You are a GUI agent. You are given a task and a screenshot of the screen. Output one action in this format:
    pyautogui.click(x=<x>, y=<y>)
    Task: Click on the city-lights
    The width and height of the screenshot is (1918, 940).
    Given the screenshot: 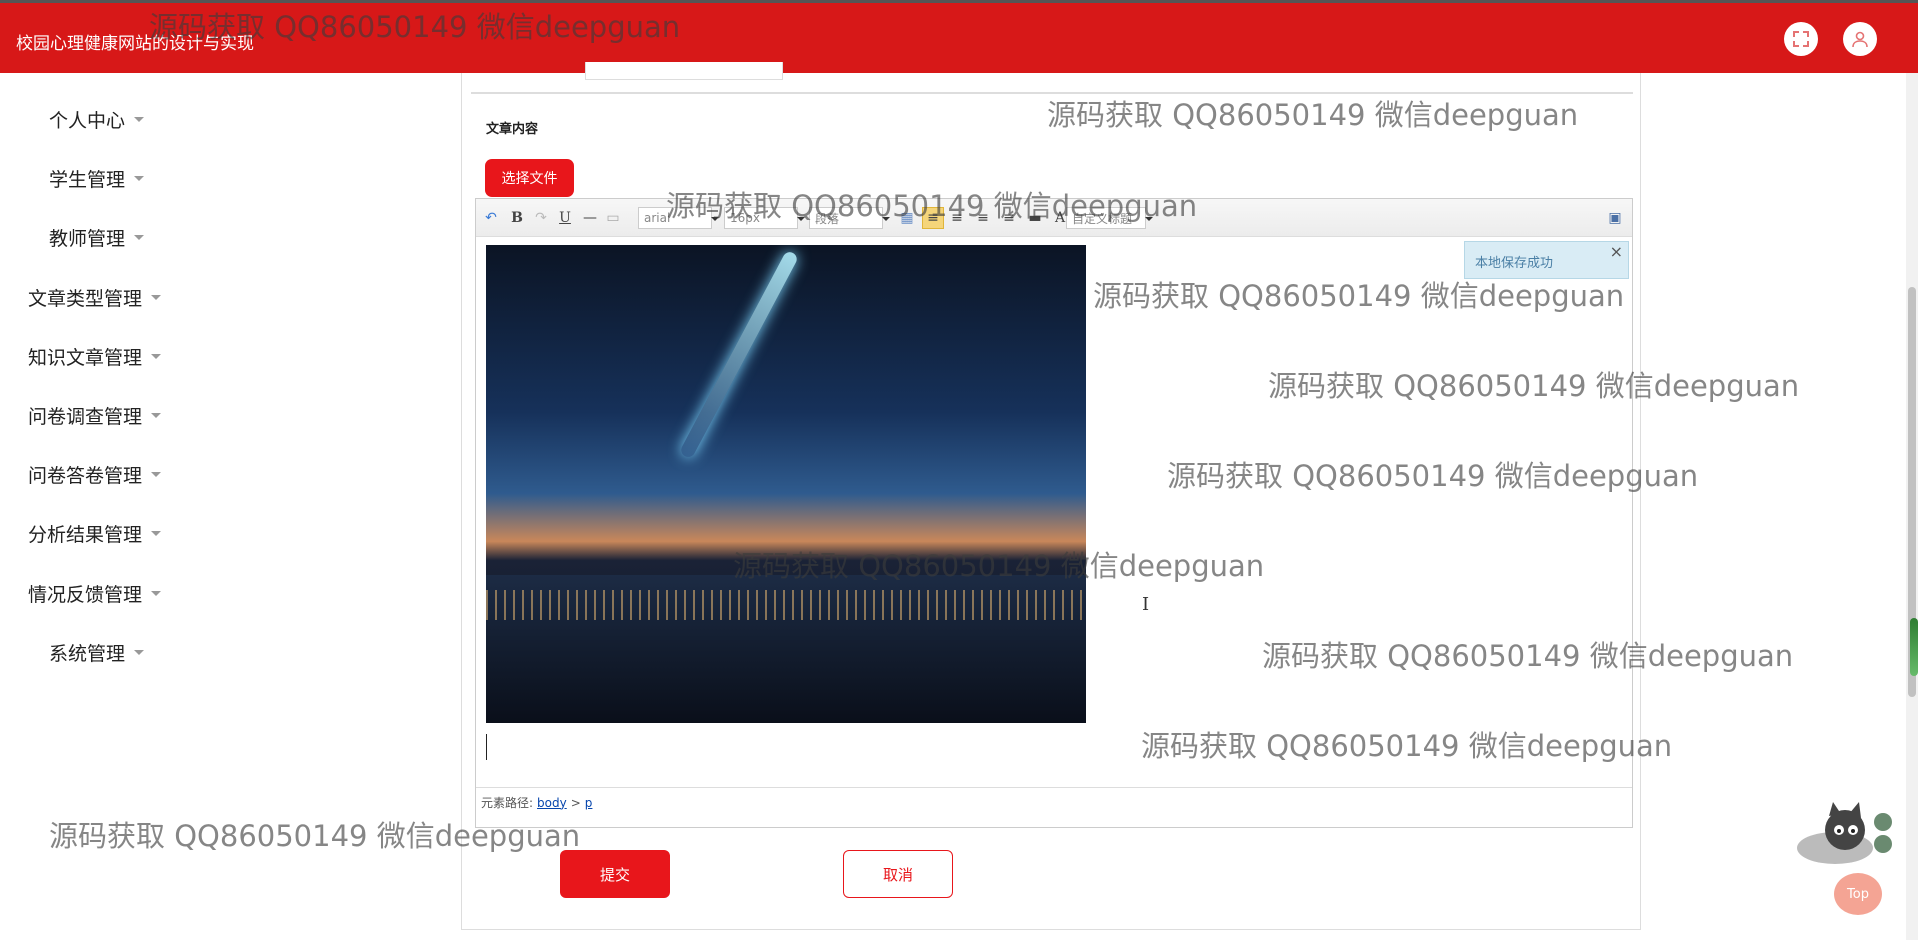 What is the action you would take?
    pyautogui.click(x=786, y=605)
    